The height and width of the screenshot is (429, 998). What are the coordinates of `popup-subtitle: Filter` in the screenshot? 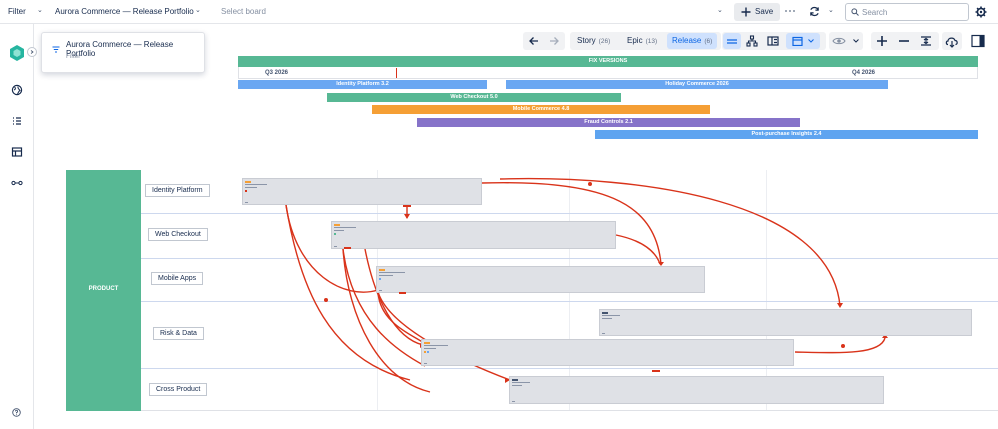 It's located at (73, 56).